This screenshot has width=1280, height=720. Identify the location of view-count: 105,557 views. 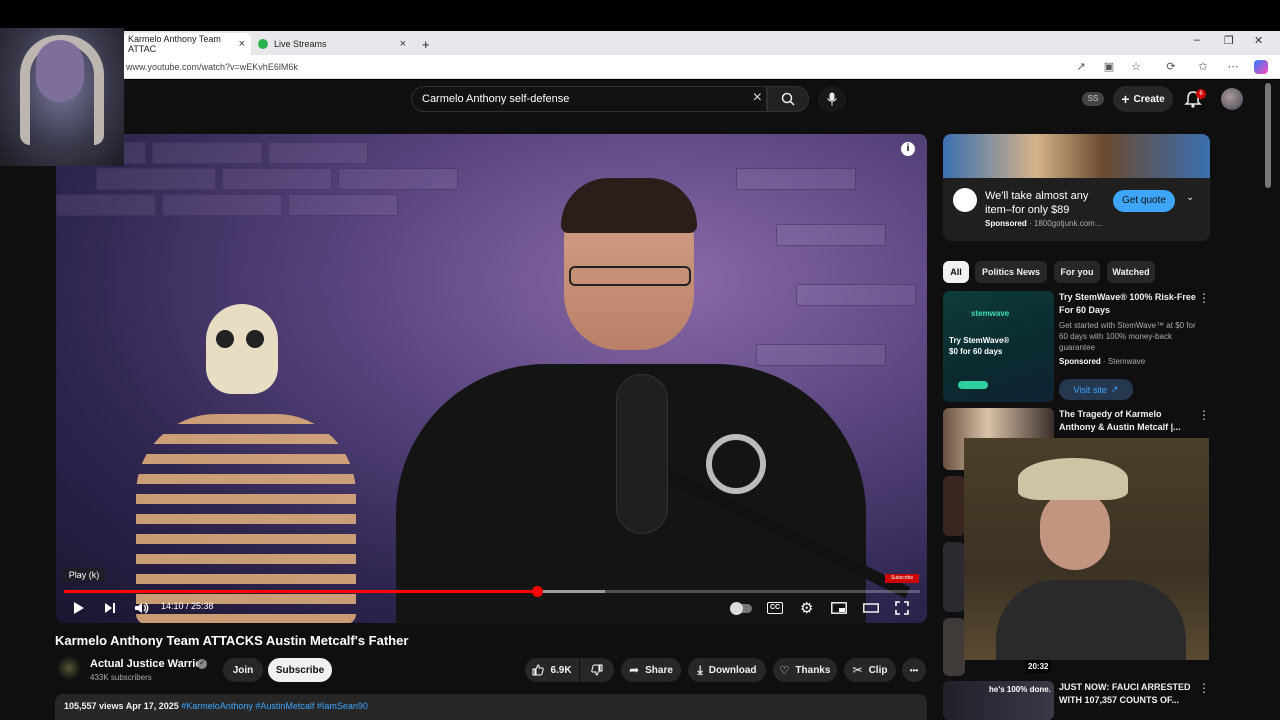
(94, 706).